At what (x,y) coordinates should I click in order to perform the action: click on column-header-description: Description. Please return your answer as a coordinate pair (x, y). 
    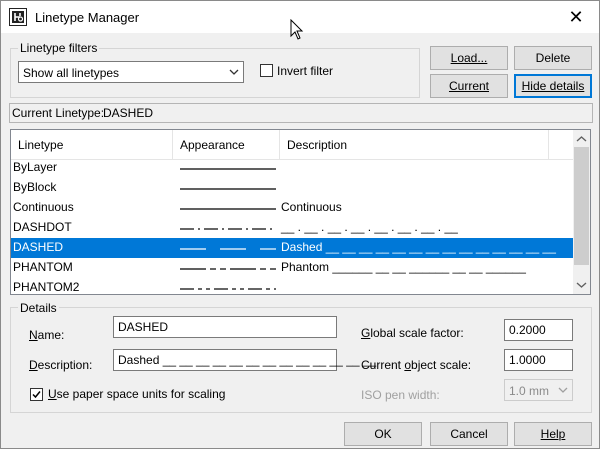
    Looking at the image, I should click on (414, 145).